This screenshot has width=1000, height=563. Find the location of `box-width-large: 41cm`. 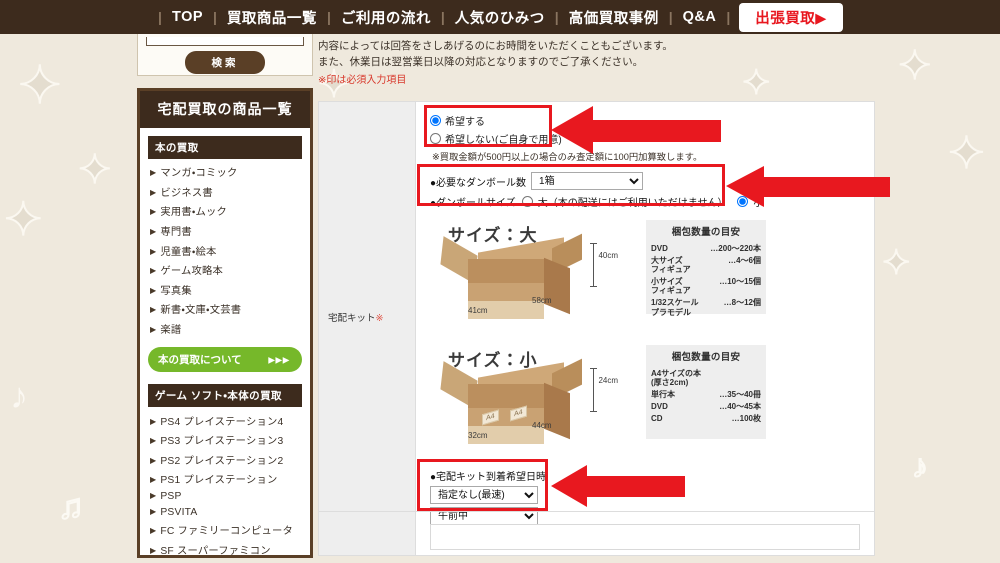

box-width-large: 41cm is located at coordinates (478, 311).